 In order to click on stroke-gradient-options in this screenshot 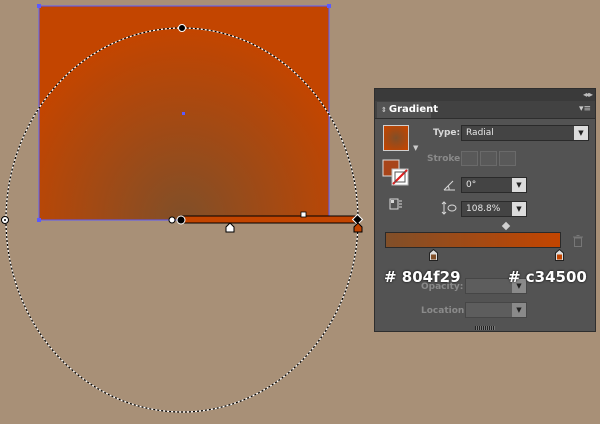, I will do `click(489, 160)`.